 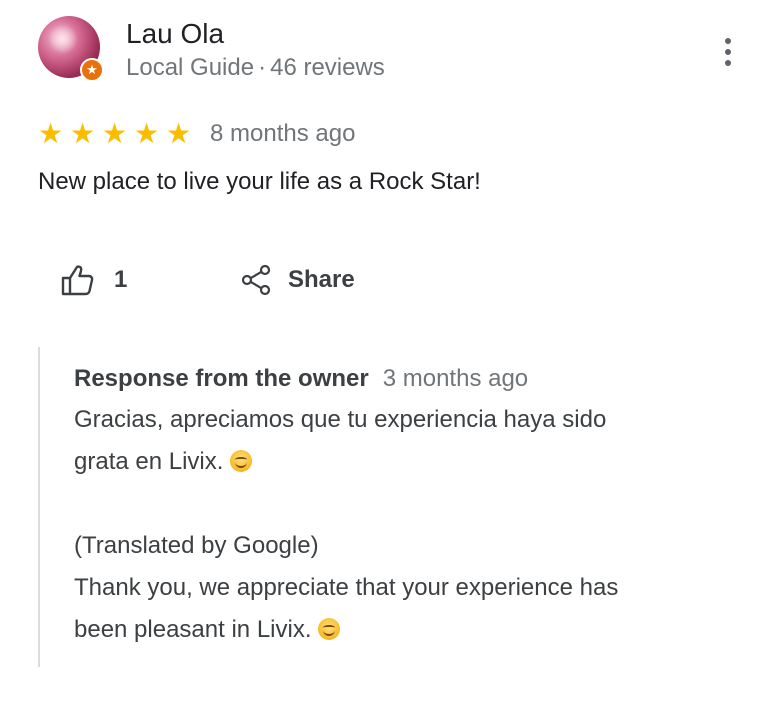 I want to click on more-options-button, so click(x=728, y=52).